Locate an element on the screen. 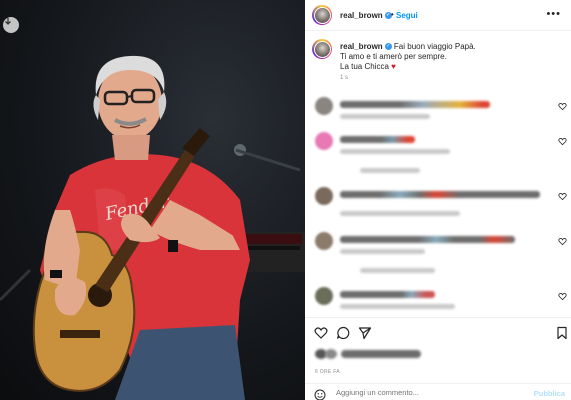 Image resolution: width=571 pixels, height=400 pixels. comment-icon is located at coordinates (343, 333).